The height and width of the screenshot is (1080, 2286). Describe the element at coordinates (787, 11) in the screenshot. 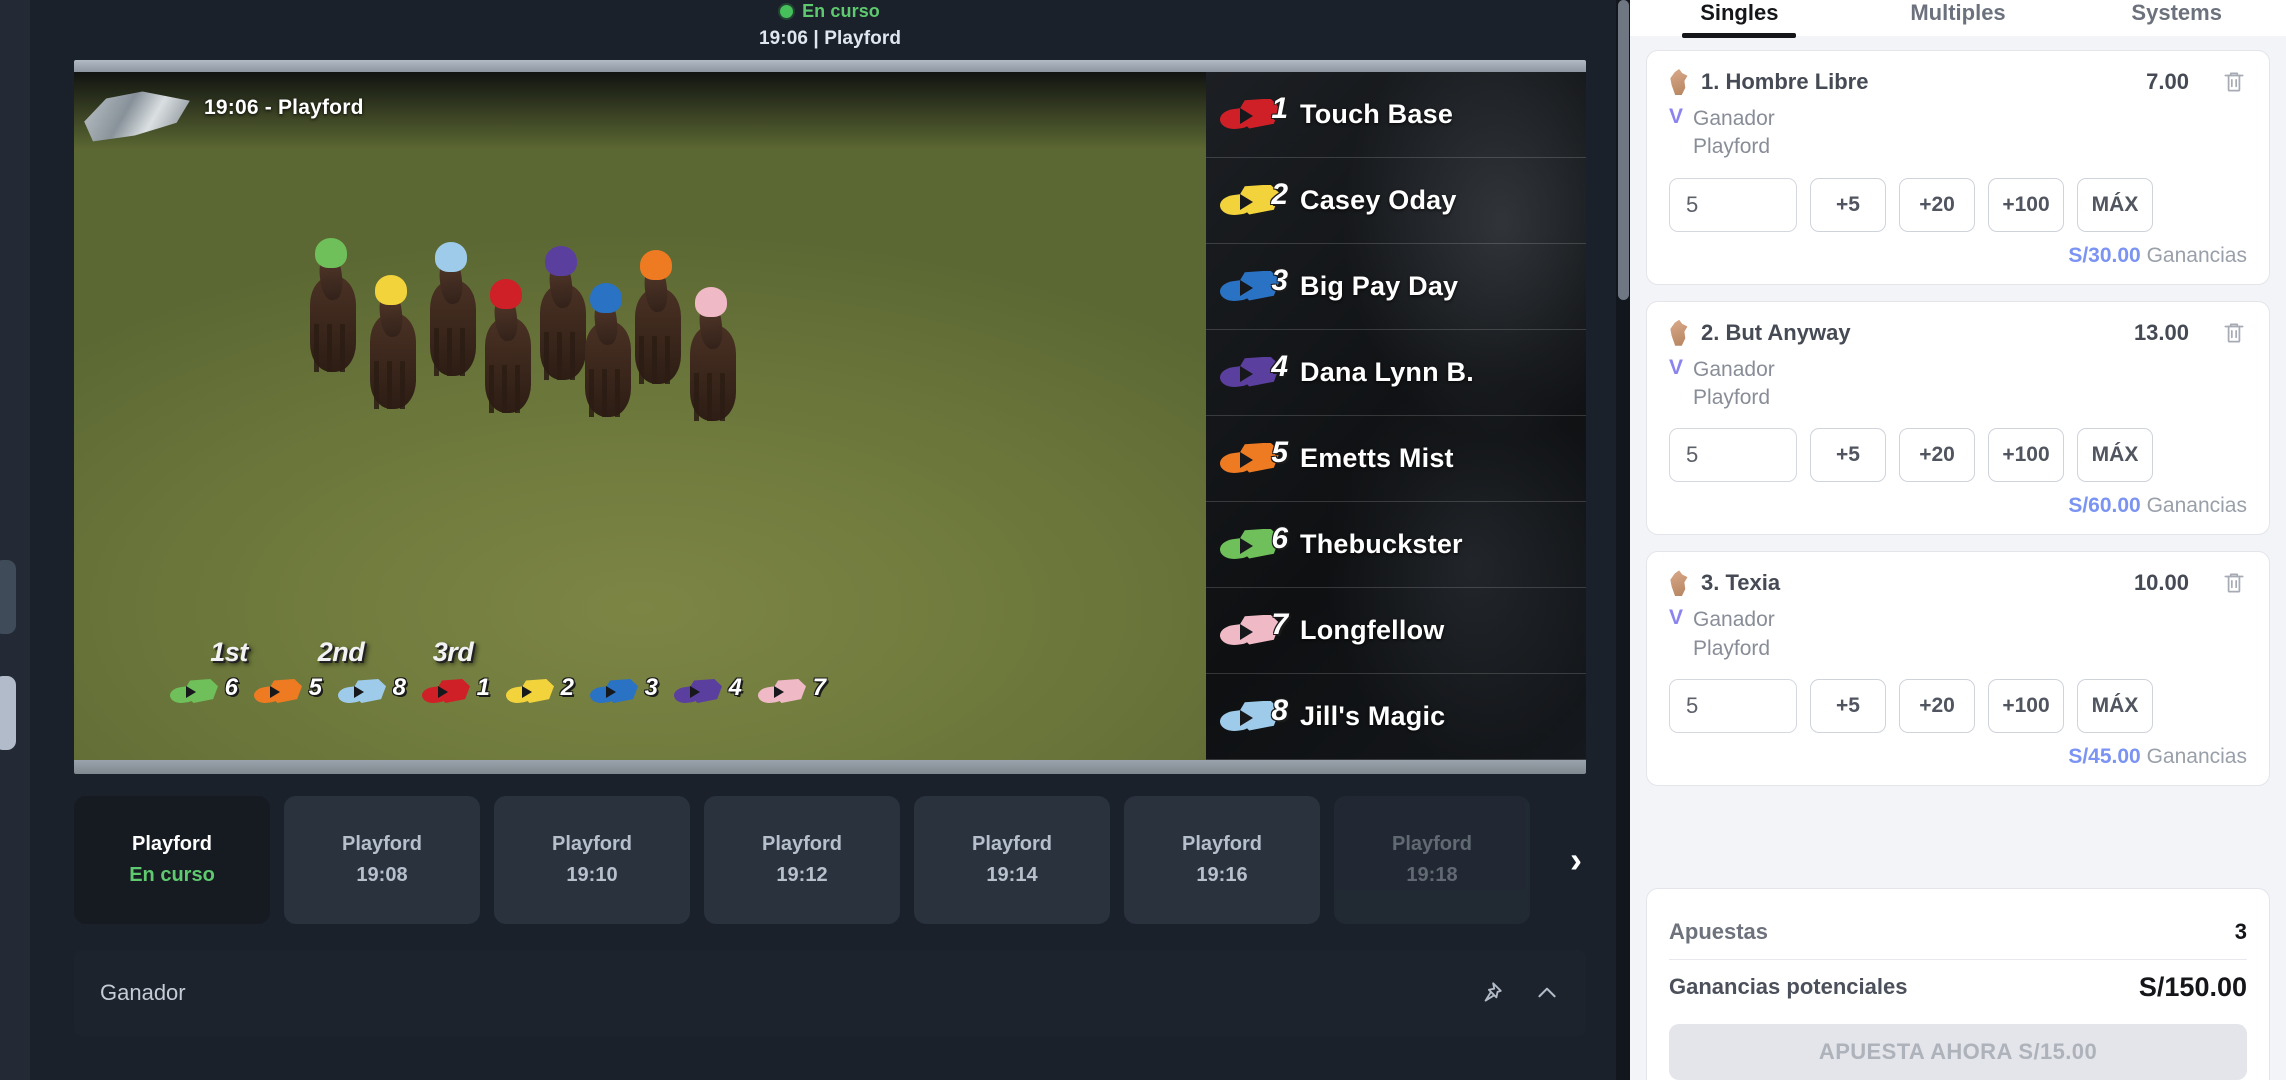

I see `live-dot-icon` at that location.